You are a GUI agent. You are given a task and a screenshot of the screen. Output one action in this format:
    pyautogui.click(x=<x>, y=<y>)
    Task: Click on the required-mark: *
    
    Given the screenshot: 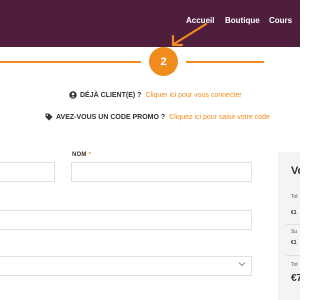 What is the action you would take?
    pyautogui.click(x=90, y=155)
    